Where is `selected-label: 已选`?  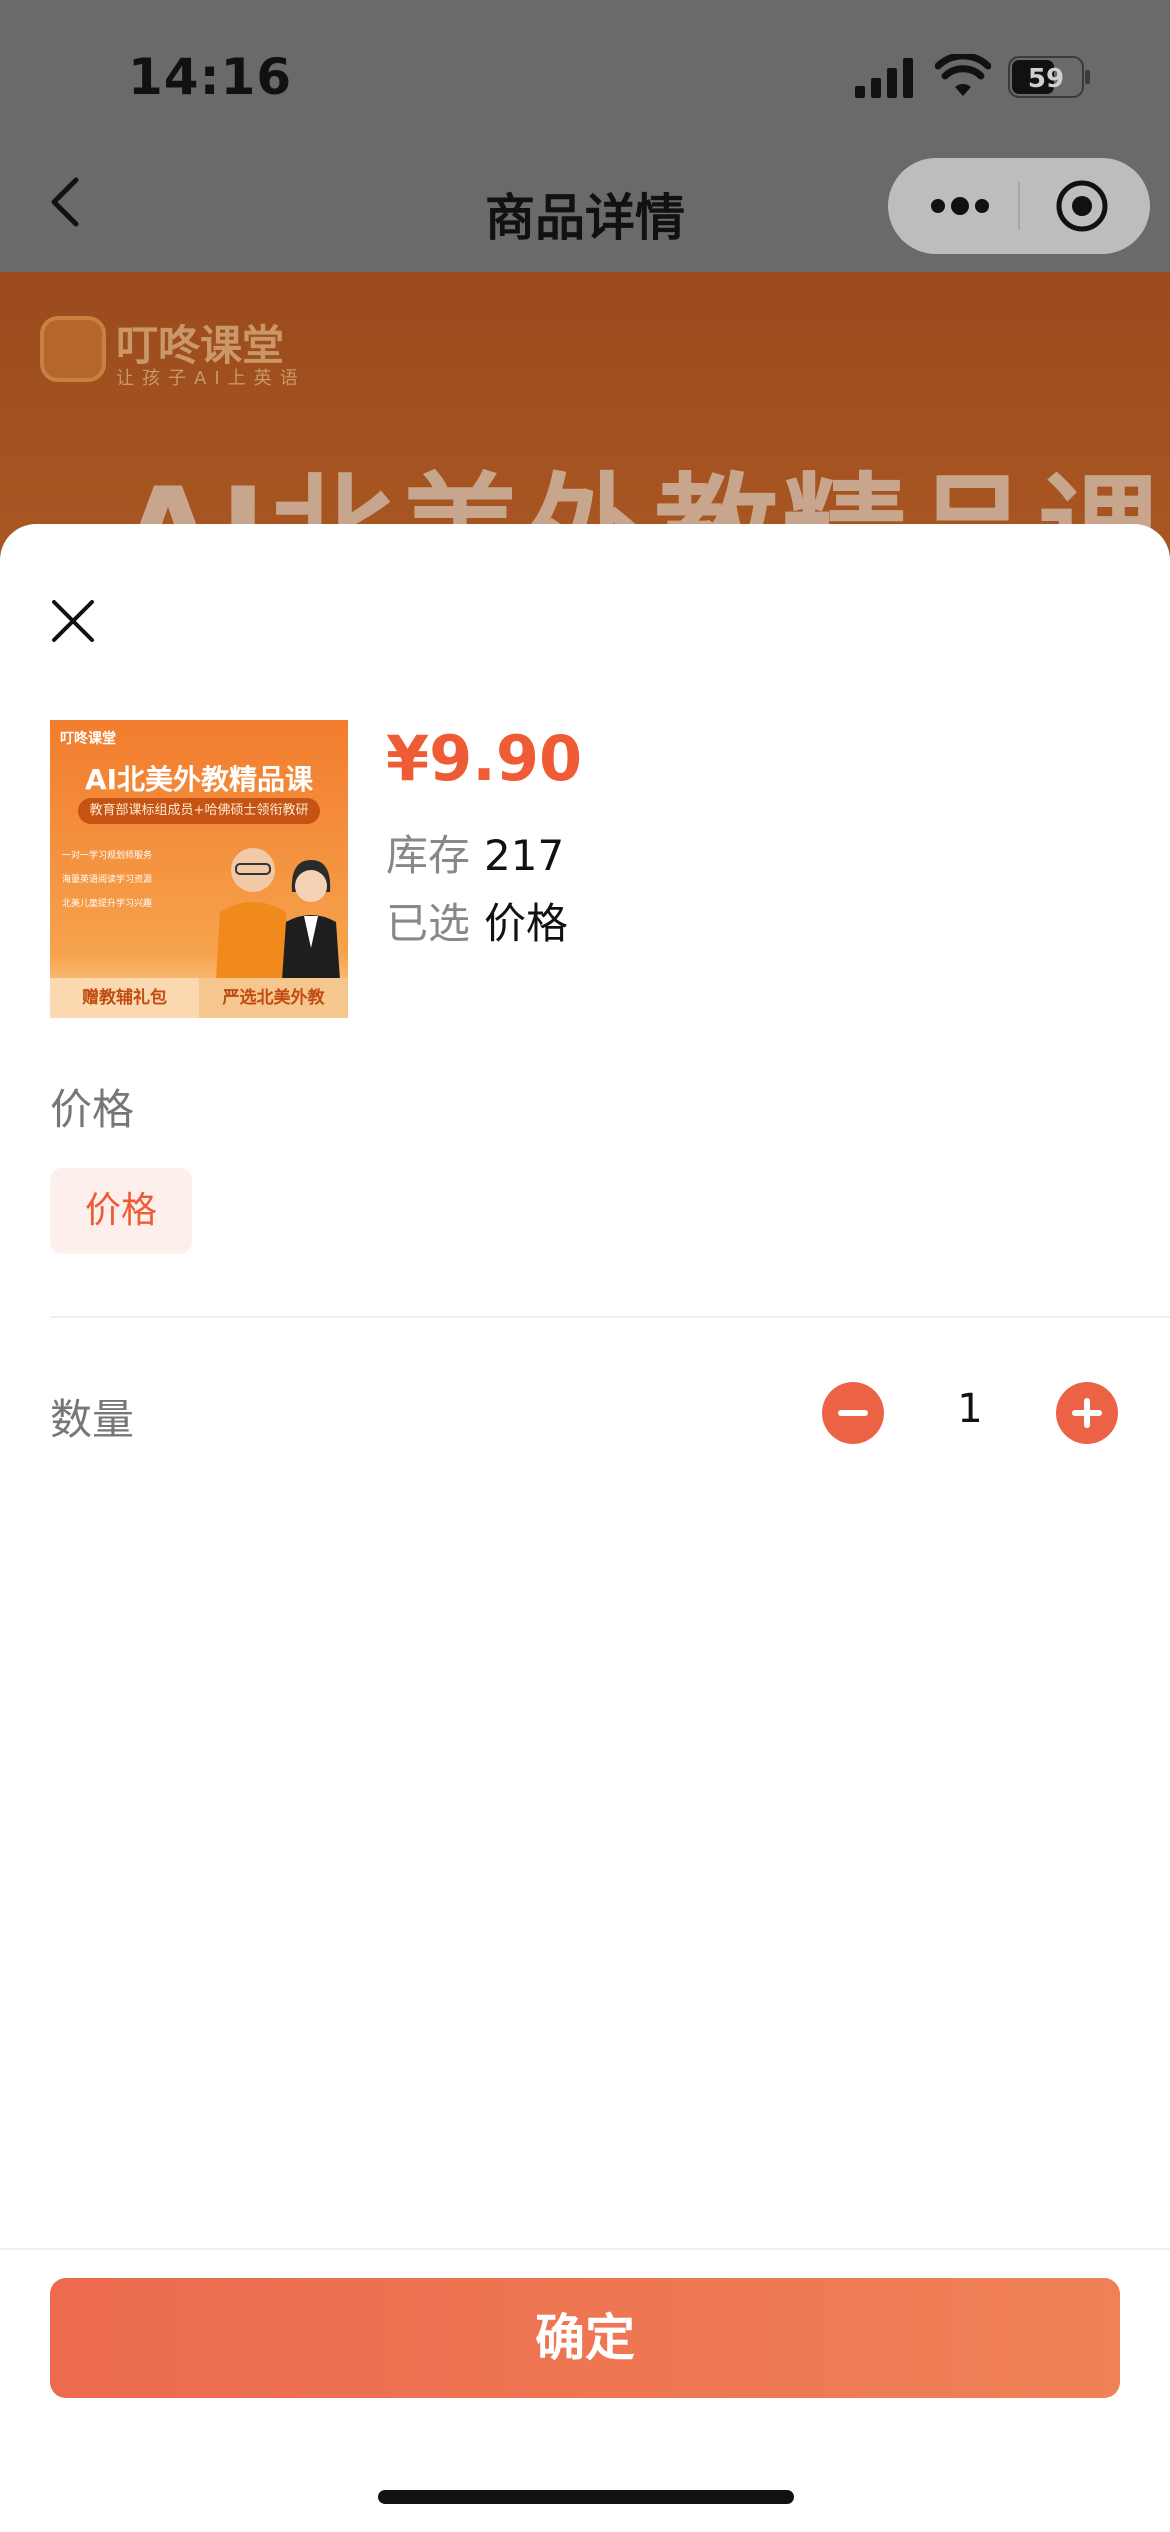
selected-label: 已选 is located at coordinates (428, 923).